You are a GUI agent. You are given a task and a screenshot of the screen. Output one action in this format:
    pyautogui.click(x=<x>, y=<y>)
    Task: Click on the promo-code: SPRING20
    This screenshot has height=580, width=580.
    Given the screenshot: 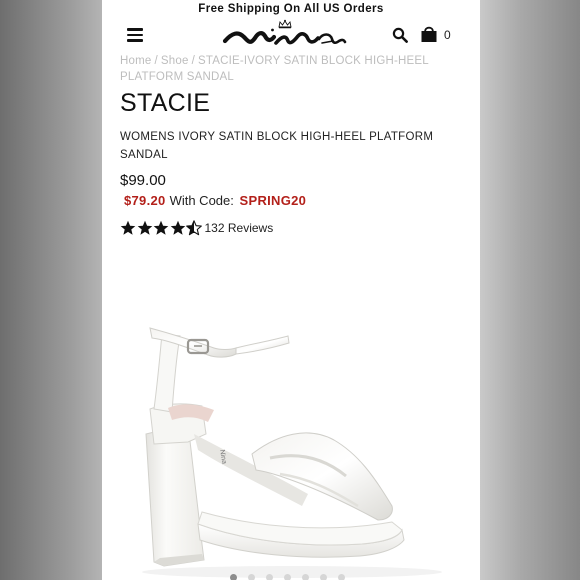 What is the action you would take?
    pyautogui.click(x=273, y=200)
    